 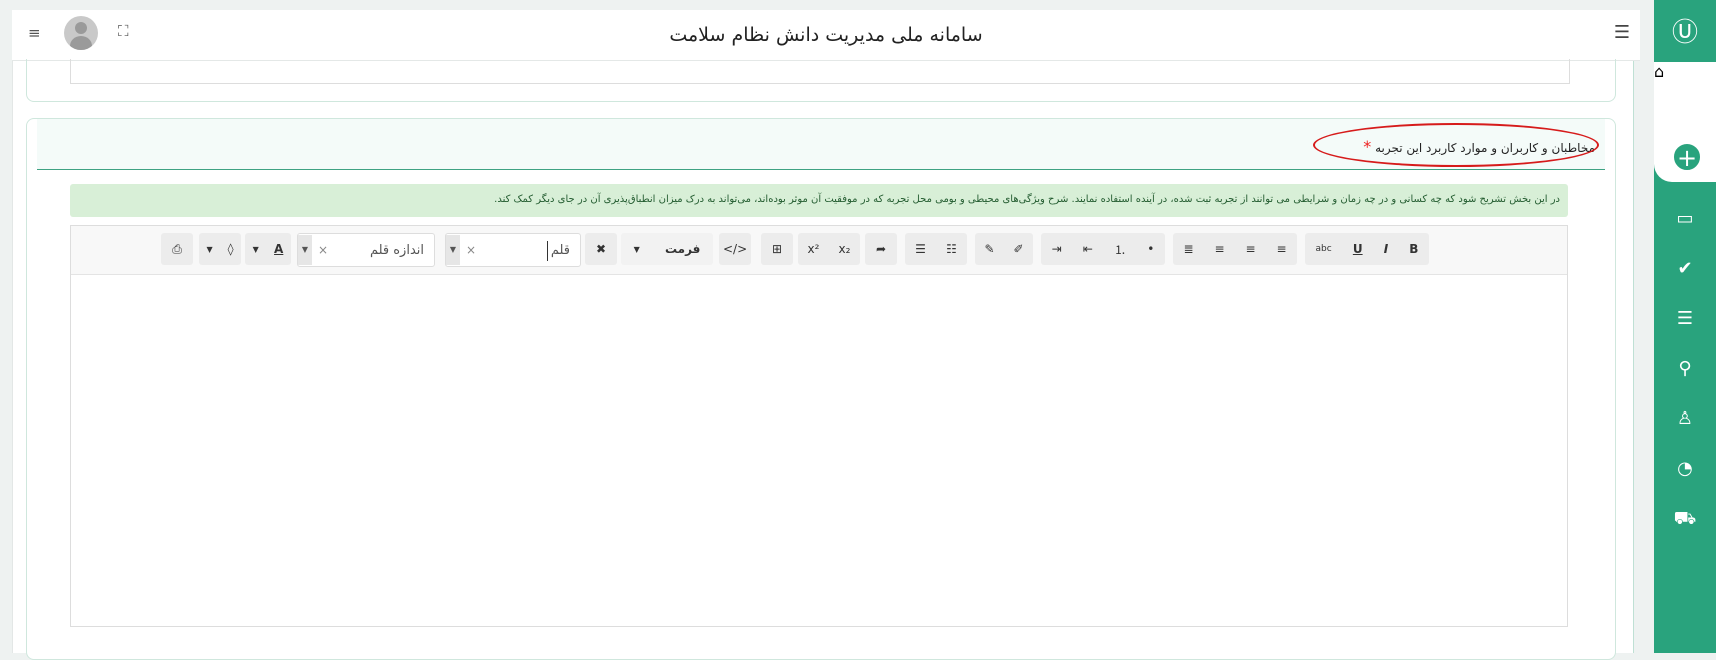 What do you see at coordinates (1685, 418) in the screenshot?
I see `user-icon: ♙` at bounding box center [1685, 418].